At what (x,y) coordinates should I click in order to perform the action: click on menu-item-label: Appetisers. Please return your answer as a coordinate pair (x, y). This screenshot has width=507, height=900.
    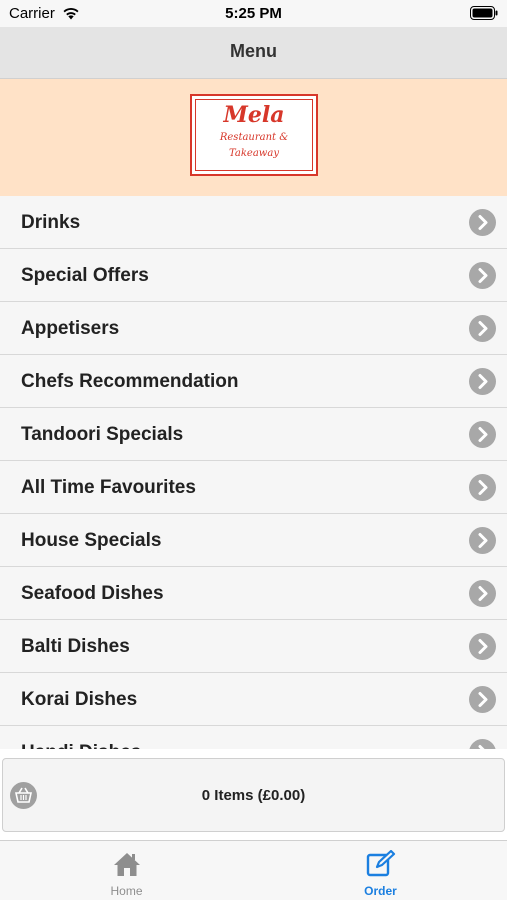
    Looking at the image, I should click on (70, 328).